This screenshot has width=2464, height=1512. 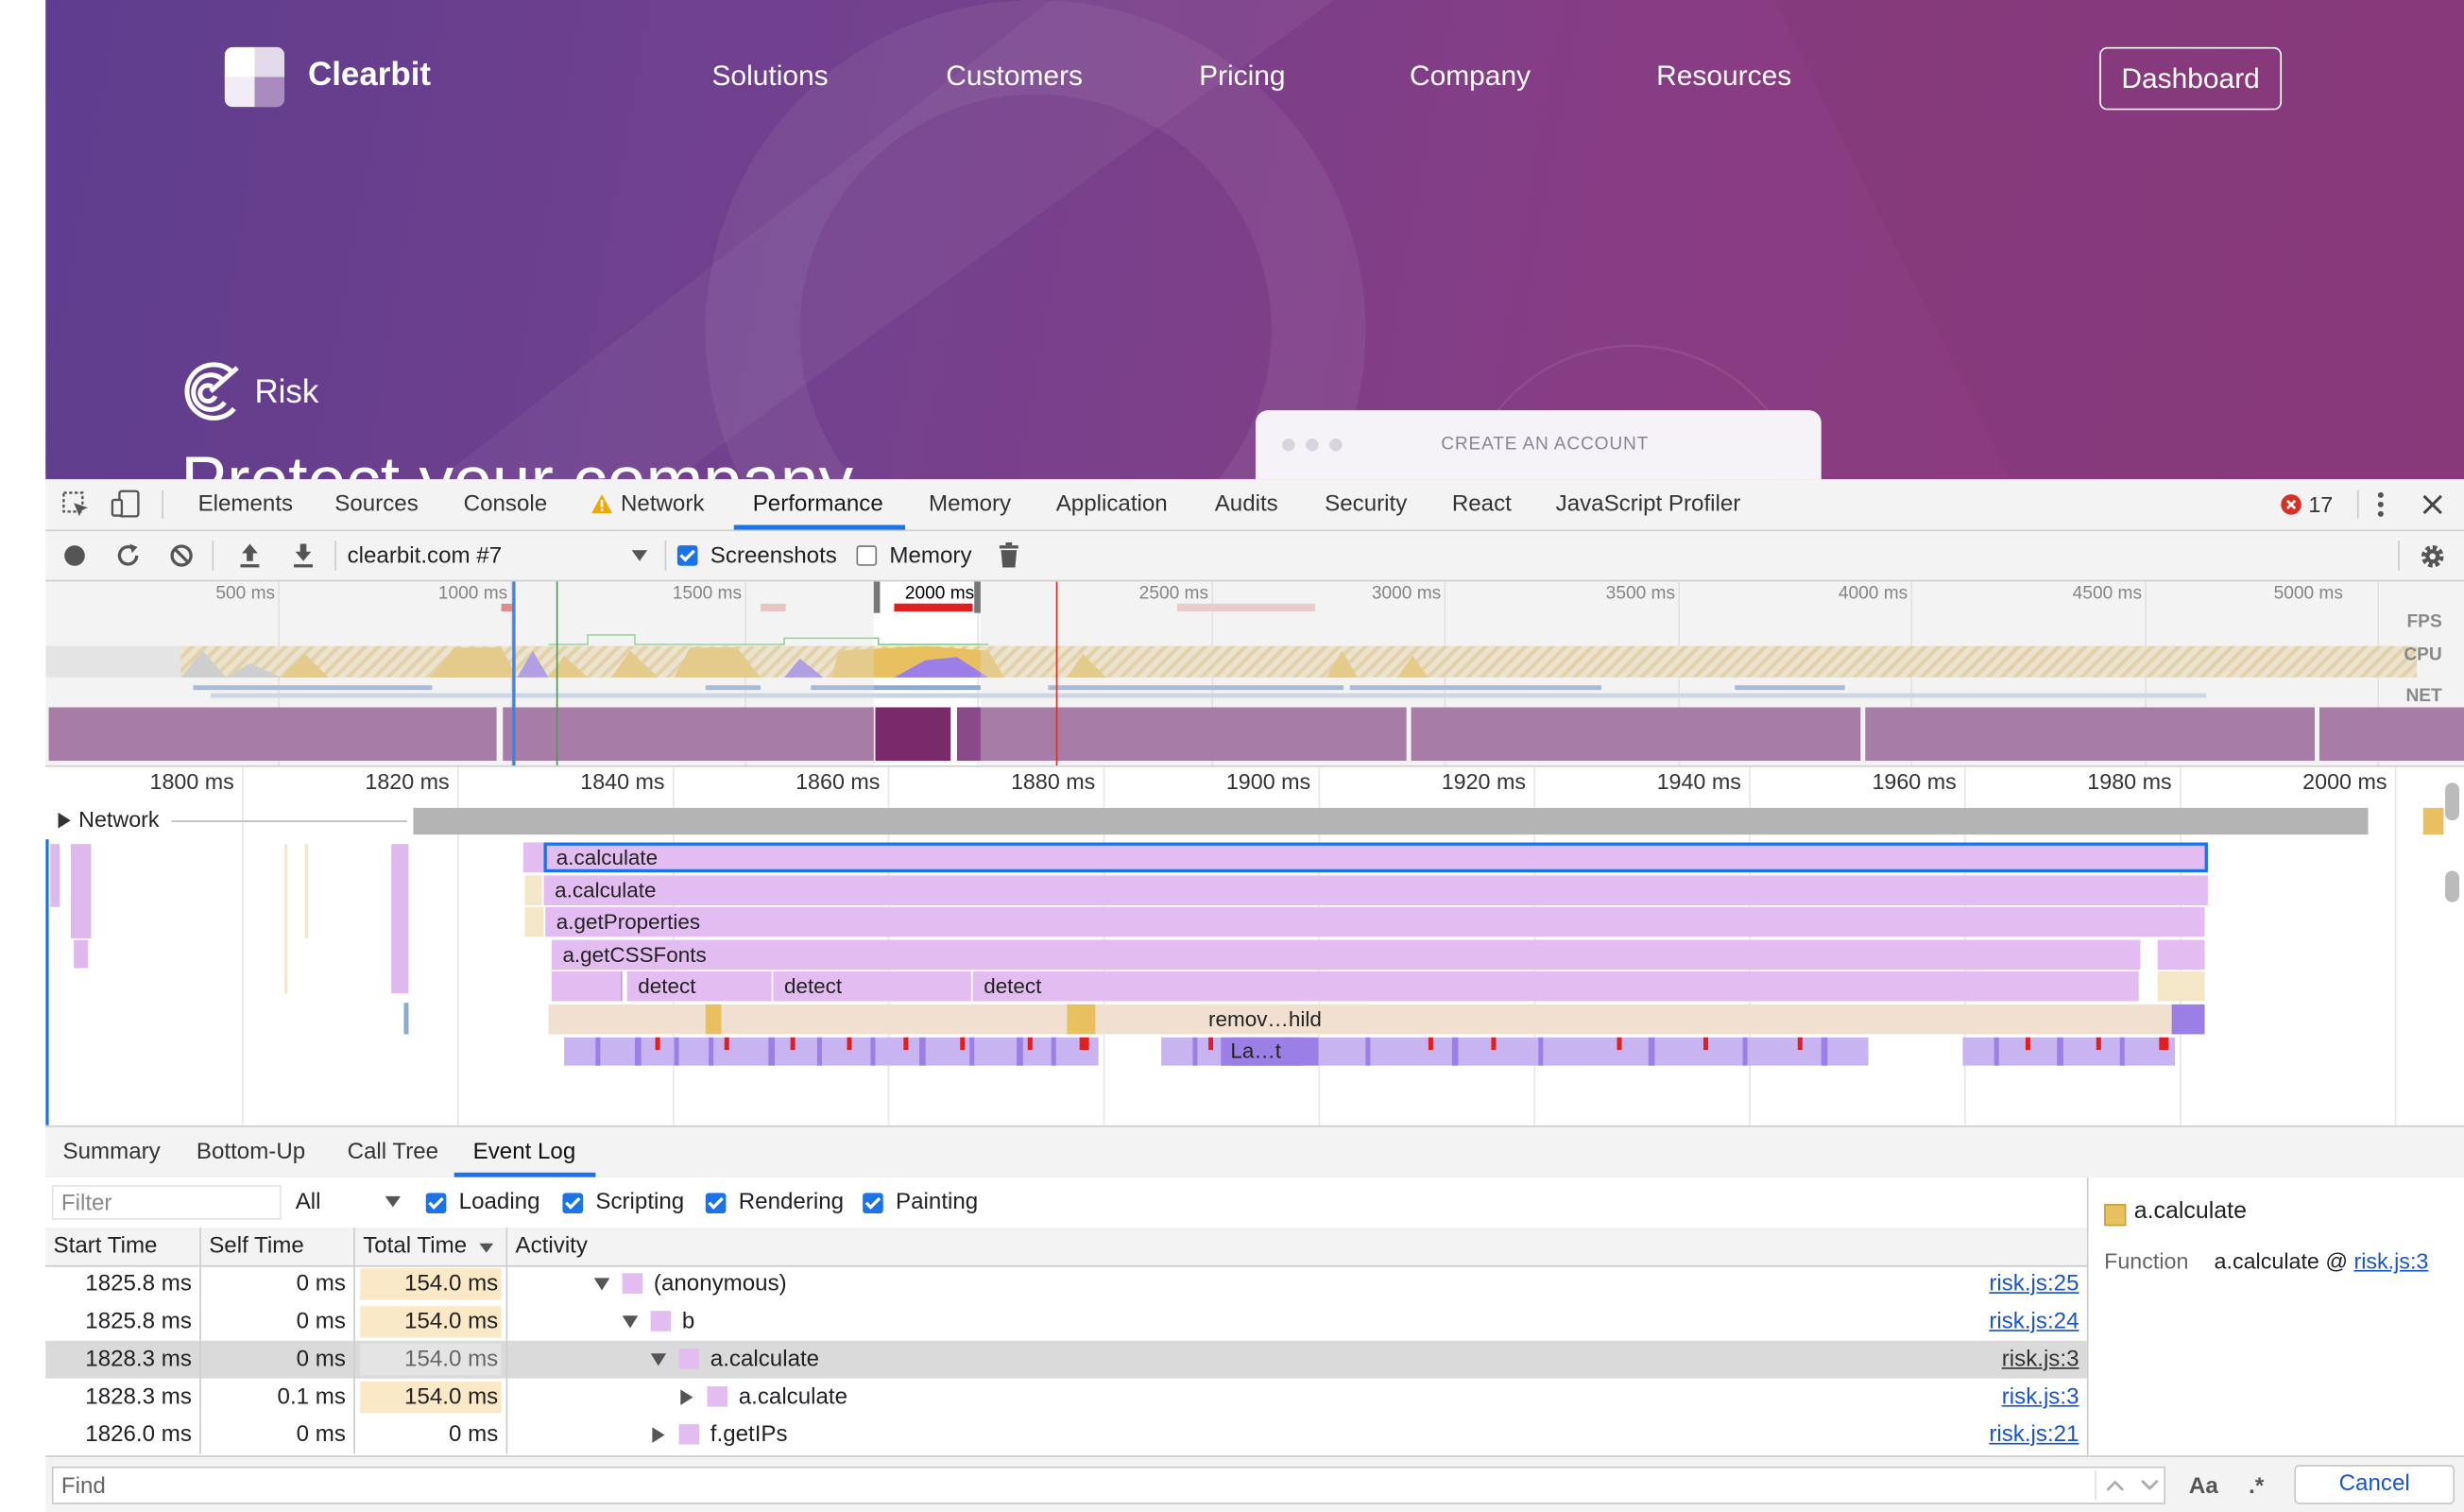 I want to click on source-link: risk.js:25, so click(x=2034, y=1284).